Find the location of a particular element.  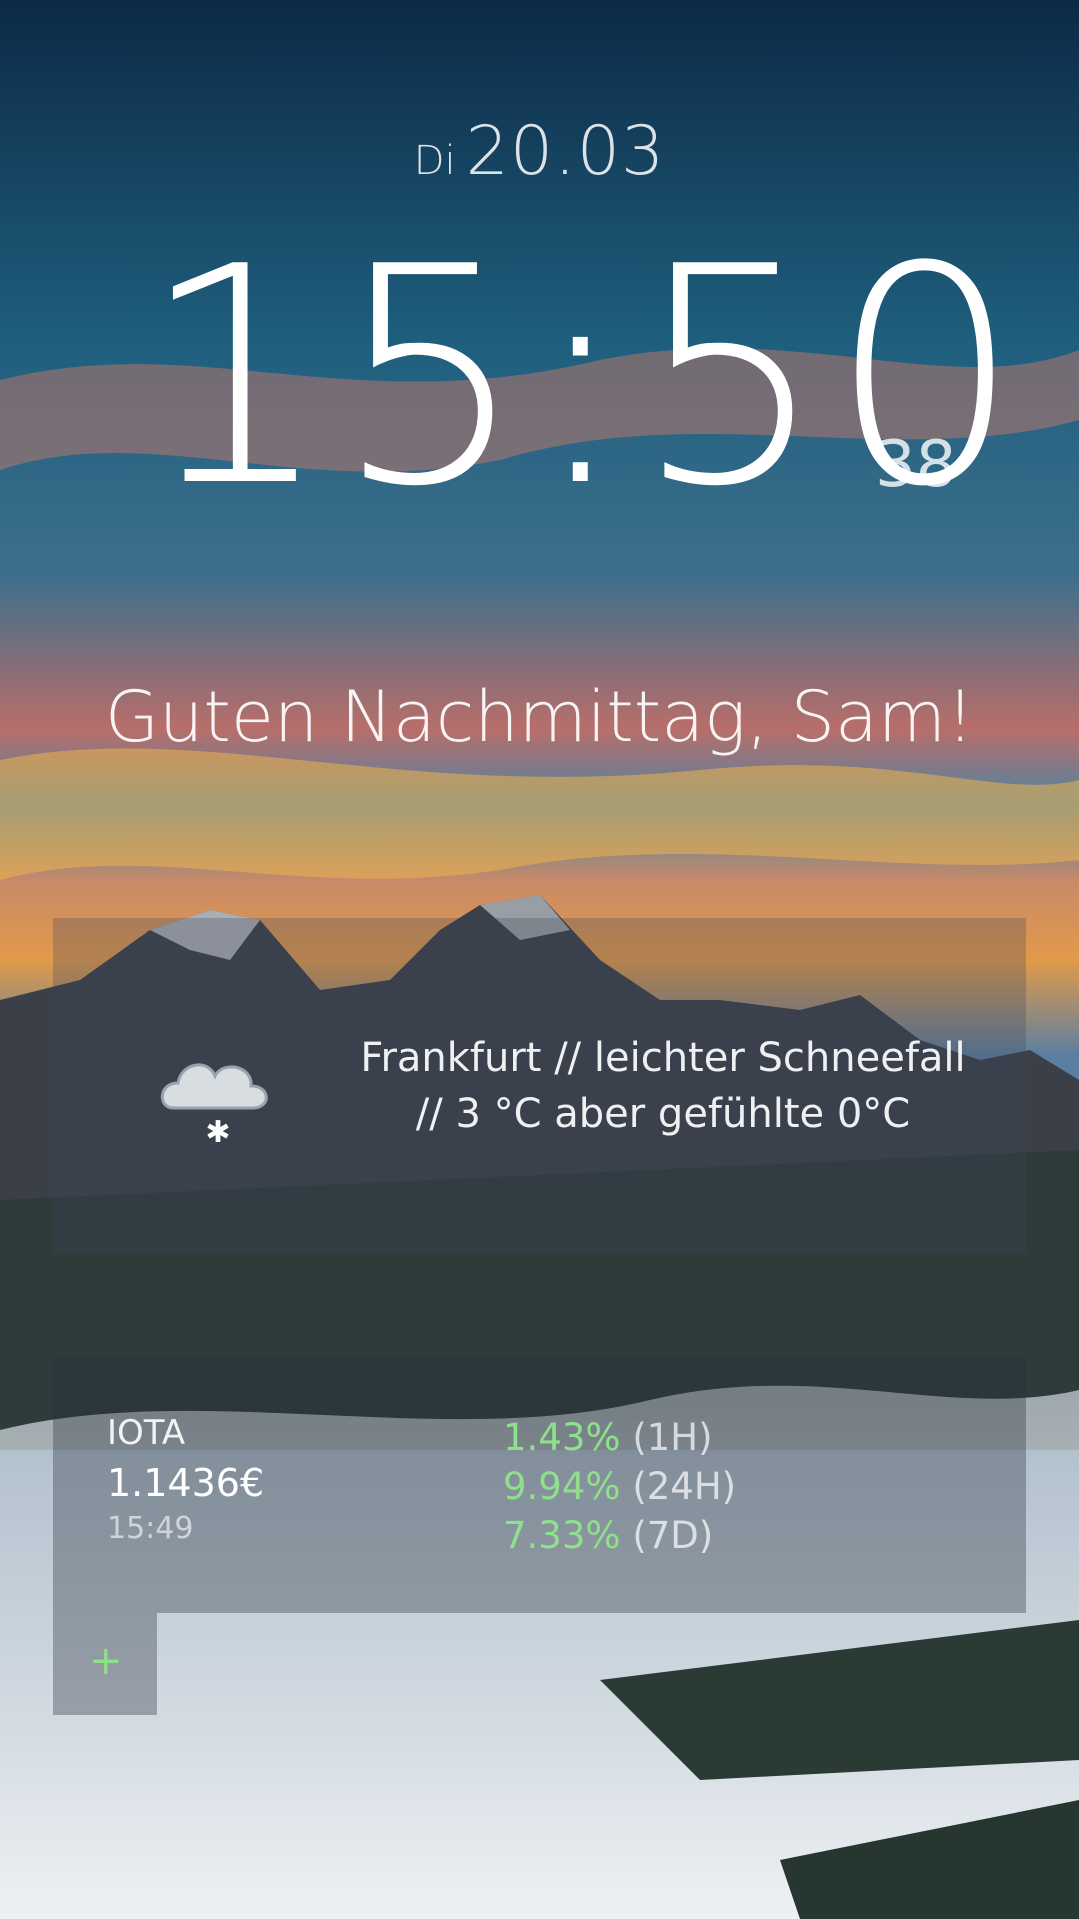

day-month: 20.03 is located at coordinates (565, 151).